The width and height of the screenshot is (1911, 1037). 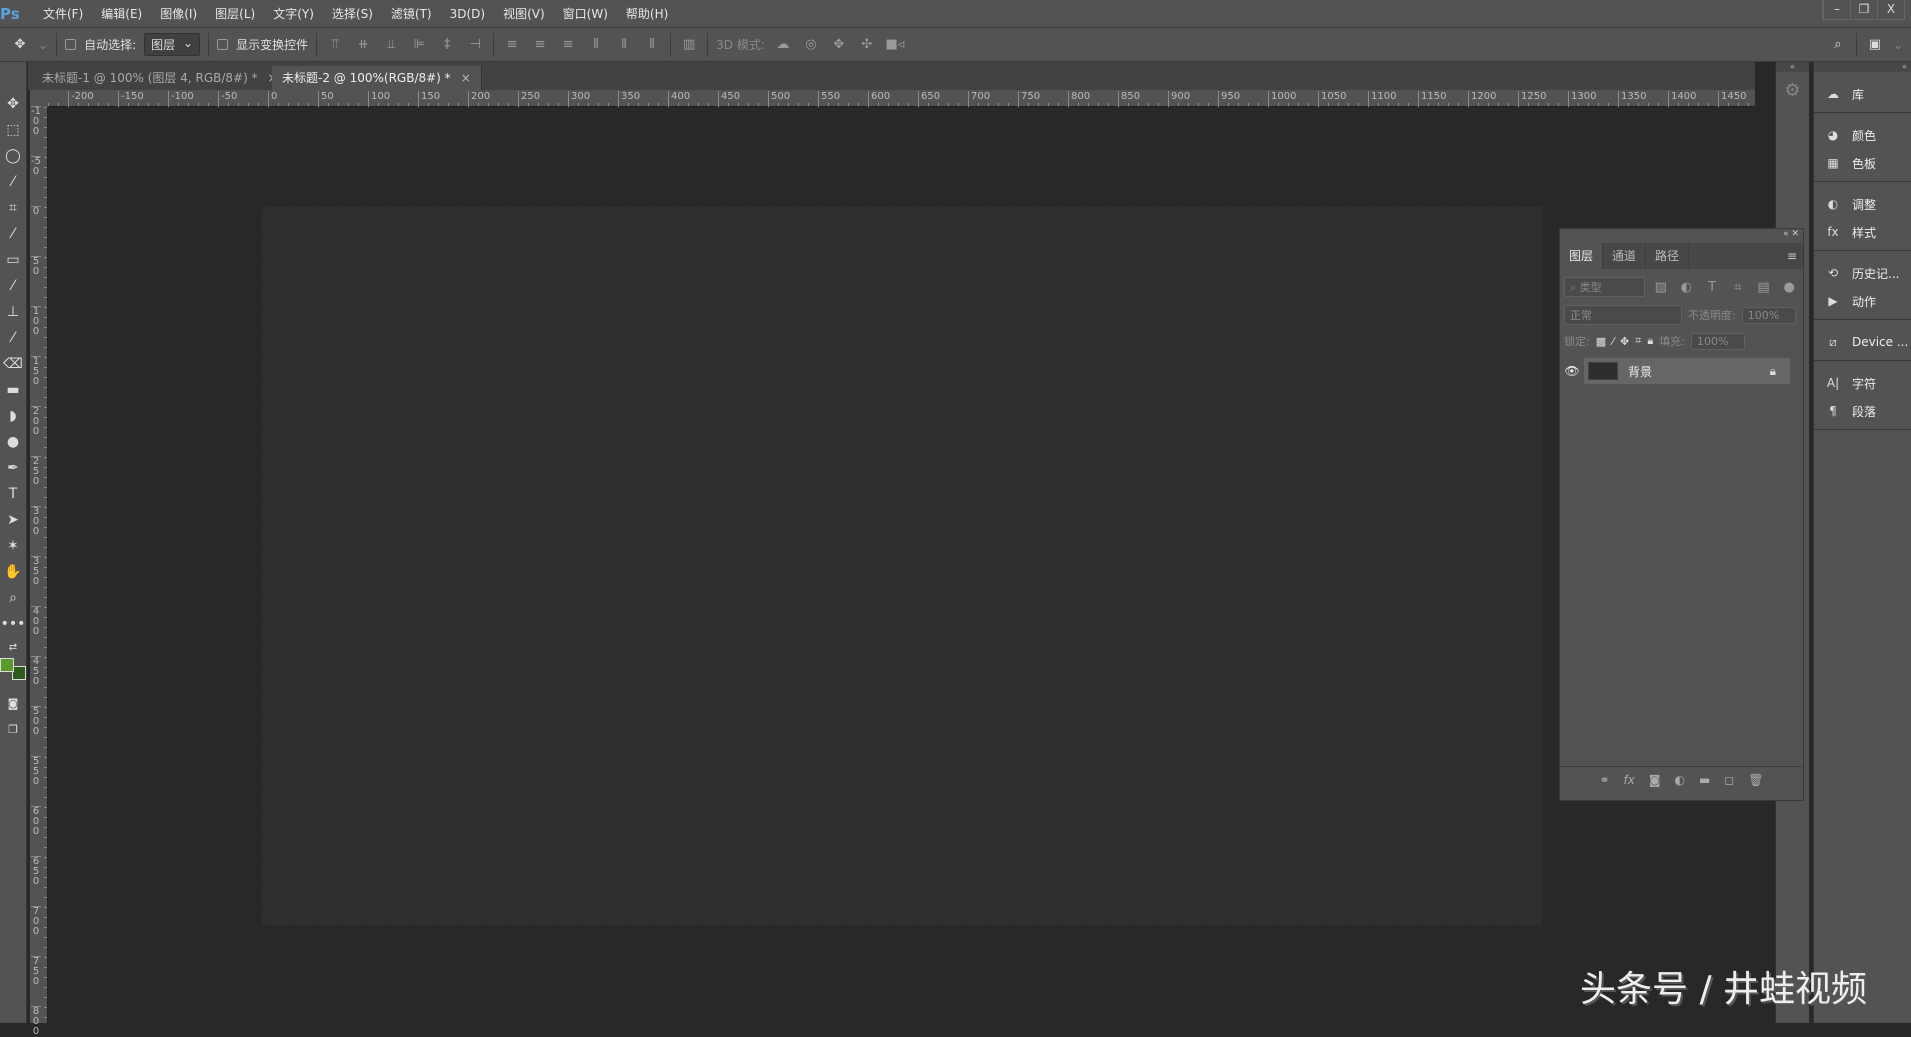 What do you see at coordinates (1862, 135) in the screenshot?
I see `panel-item-color: ◕ 颜色` at bounding box center [1862, 135].